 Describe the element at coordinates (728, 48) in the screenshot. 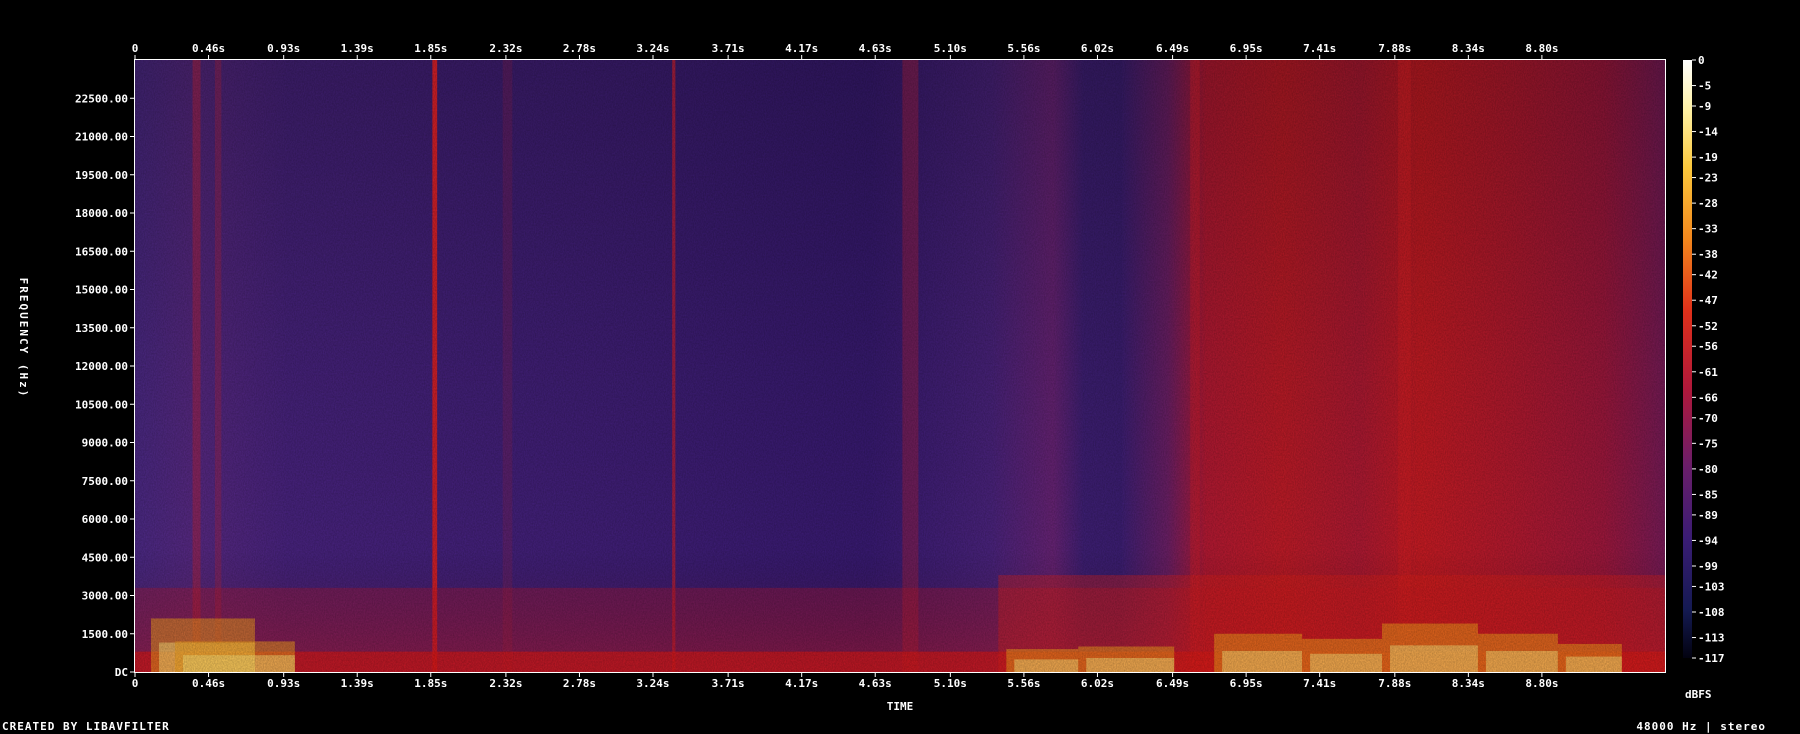

I see `x-tick-label-top: 3.71s` at that location.